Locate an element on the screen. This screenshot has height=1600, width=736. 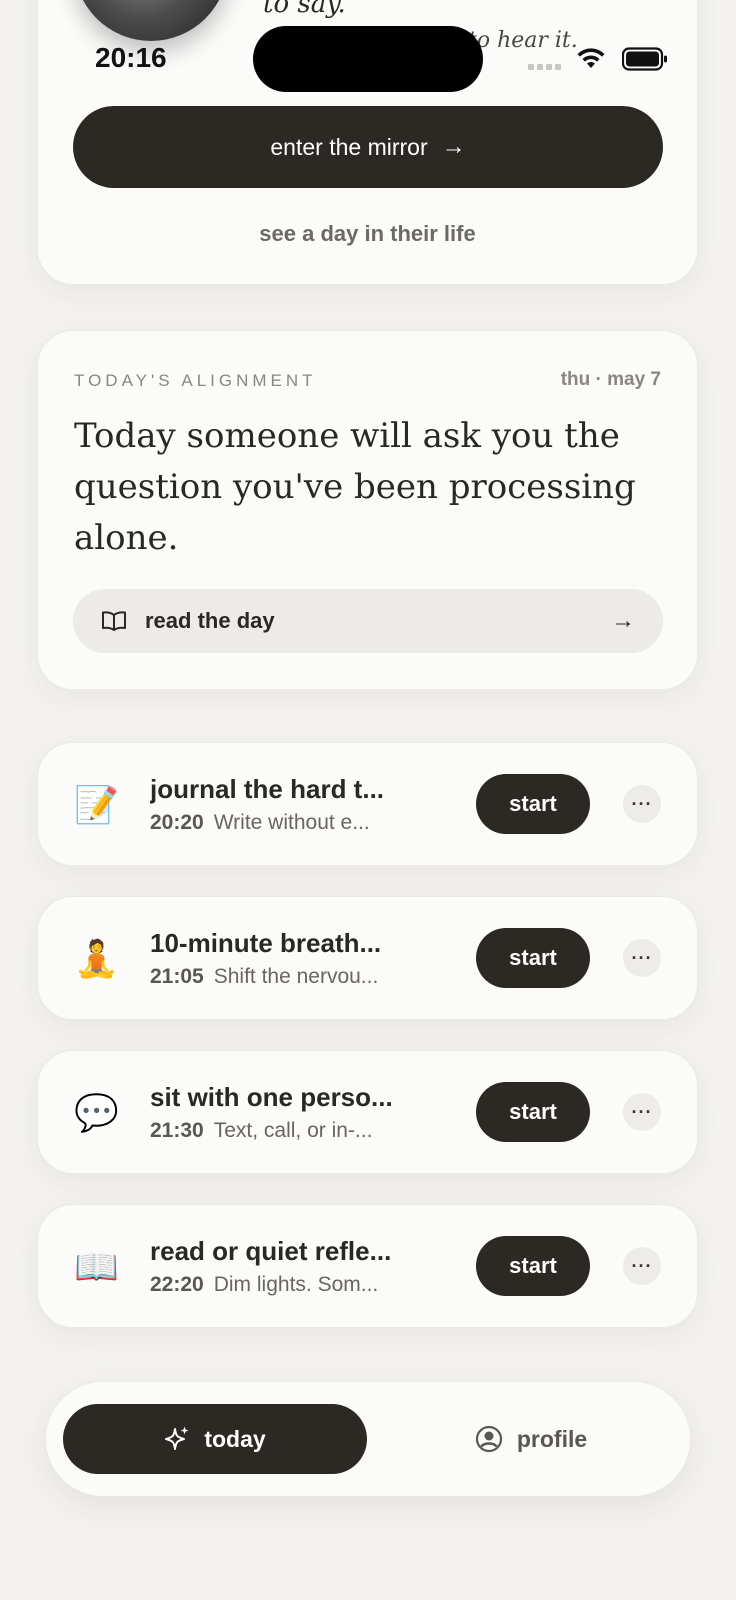
cellular-signal-icon is located at coordinates (544, 67).